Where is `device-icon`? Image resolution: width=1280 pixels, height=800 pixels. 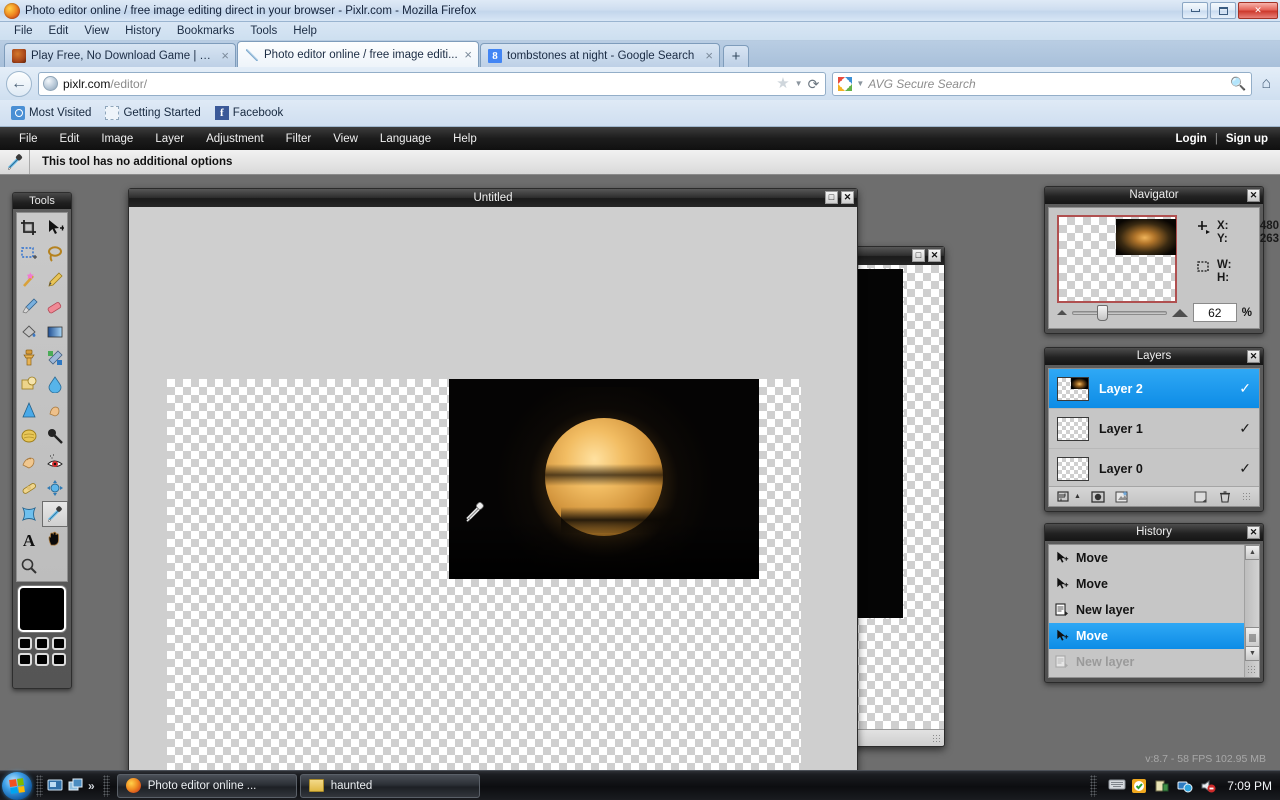
device-icon is located at coordinates (1162, 786).